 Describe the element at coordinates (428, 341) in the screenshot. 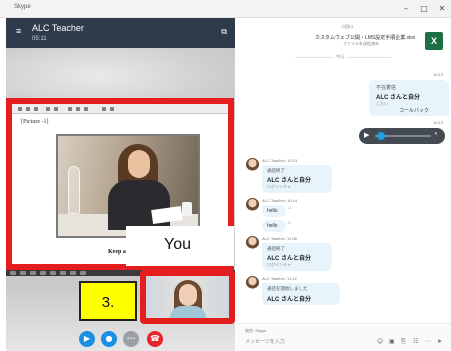

I see `more-options-icon: ⋯` at that location.